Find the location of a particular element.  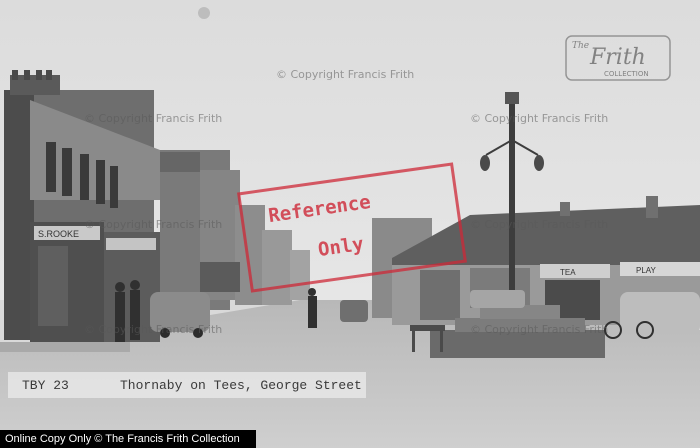

shop-sign-right-1: TEA is located at coordinates (568, 272).